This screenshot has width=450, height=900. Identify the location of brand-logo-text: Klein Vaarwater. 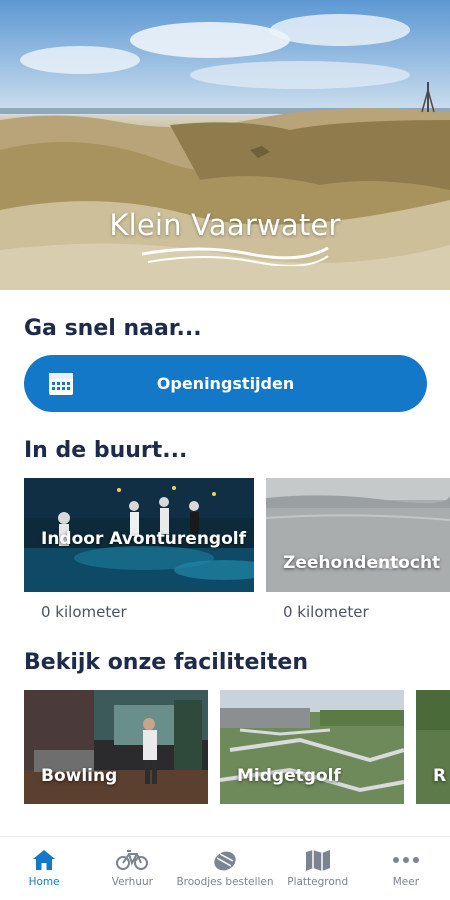
(225, 225).